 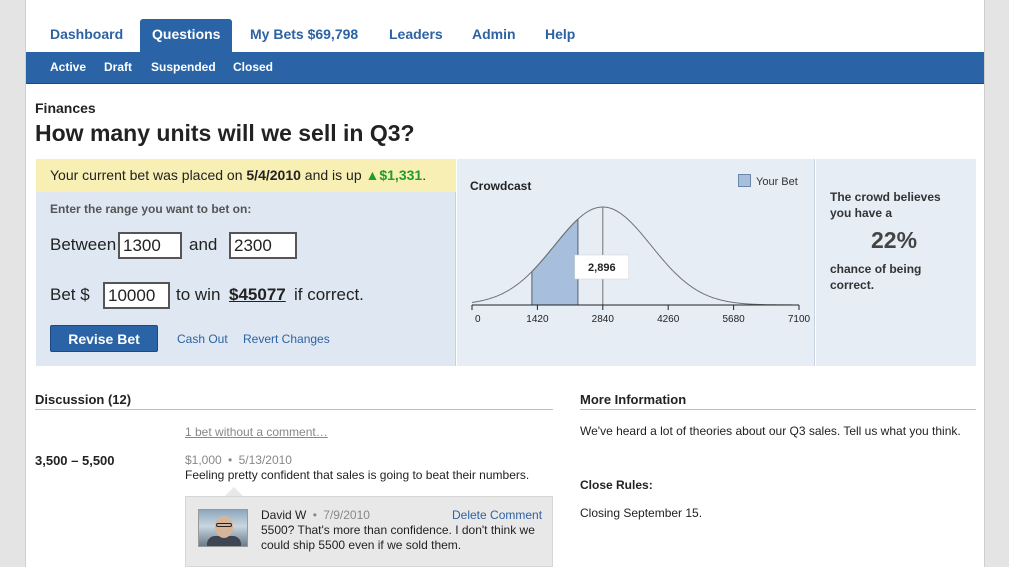 What do you see at coordinates (346, 515) in the screenshot?
I see `reply-date: 7/9/2010` at bounding box center [346, 515].